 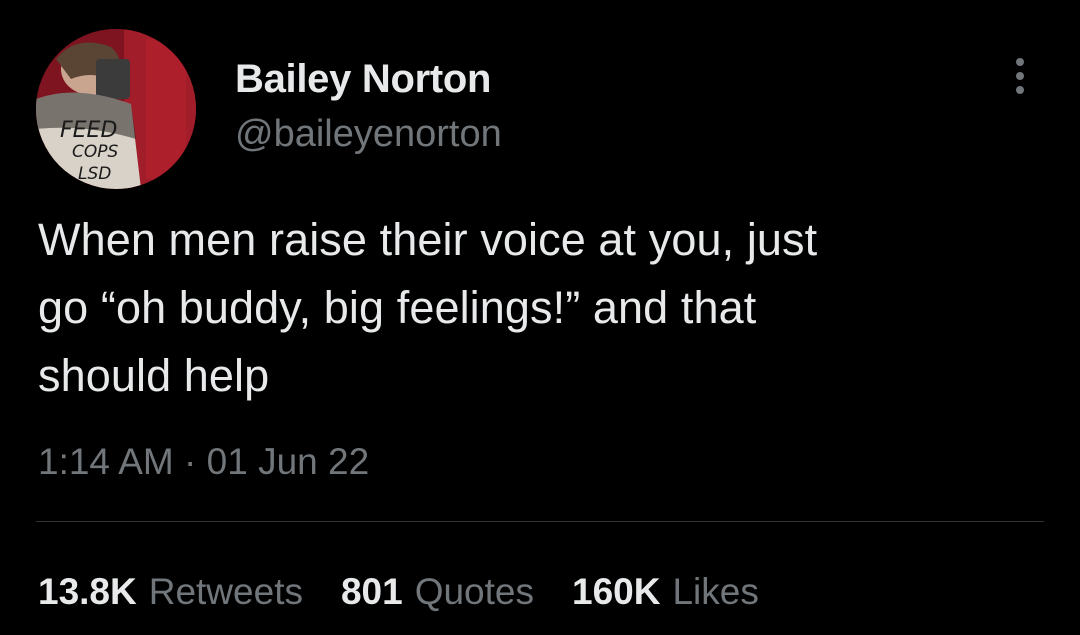 What do you see at coordinates (665, 592) in the screenshot?
I see `likes-stat: 160K Likes` at bounding box center [665, 592].